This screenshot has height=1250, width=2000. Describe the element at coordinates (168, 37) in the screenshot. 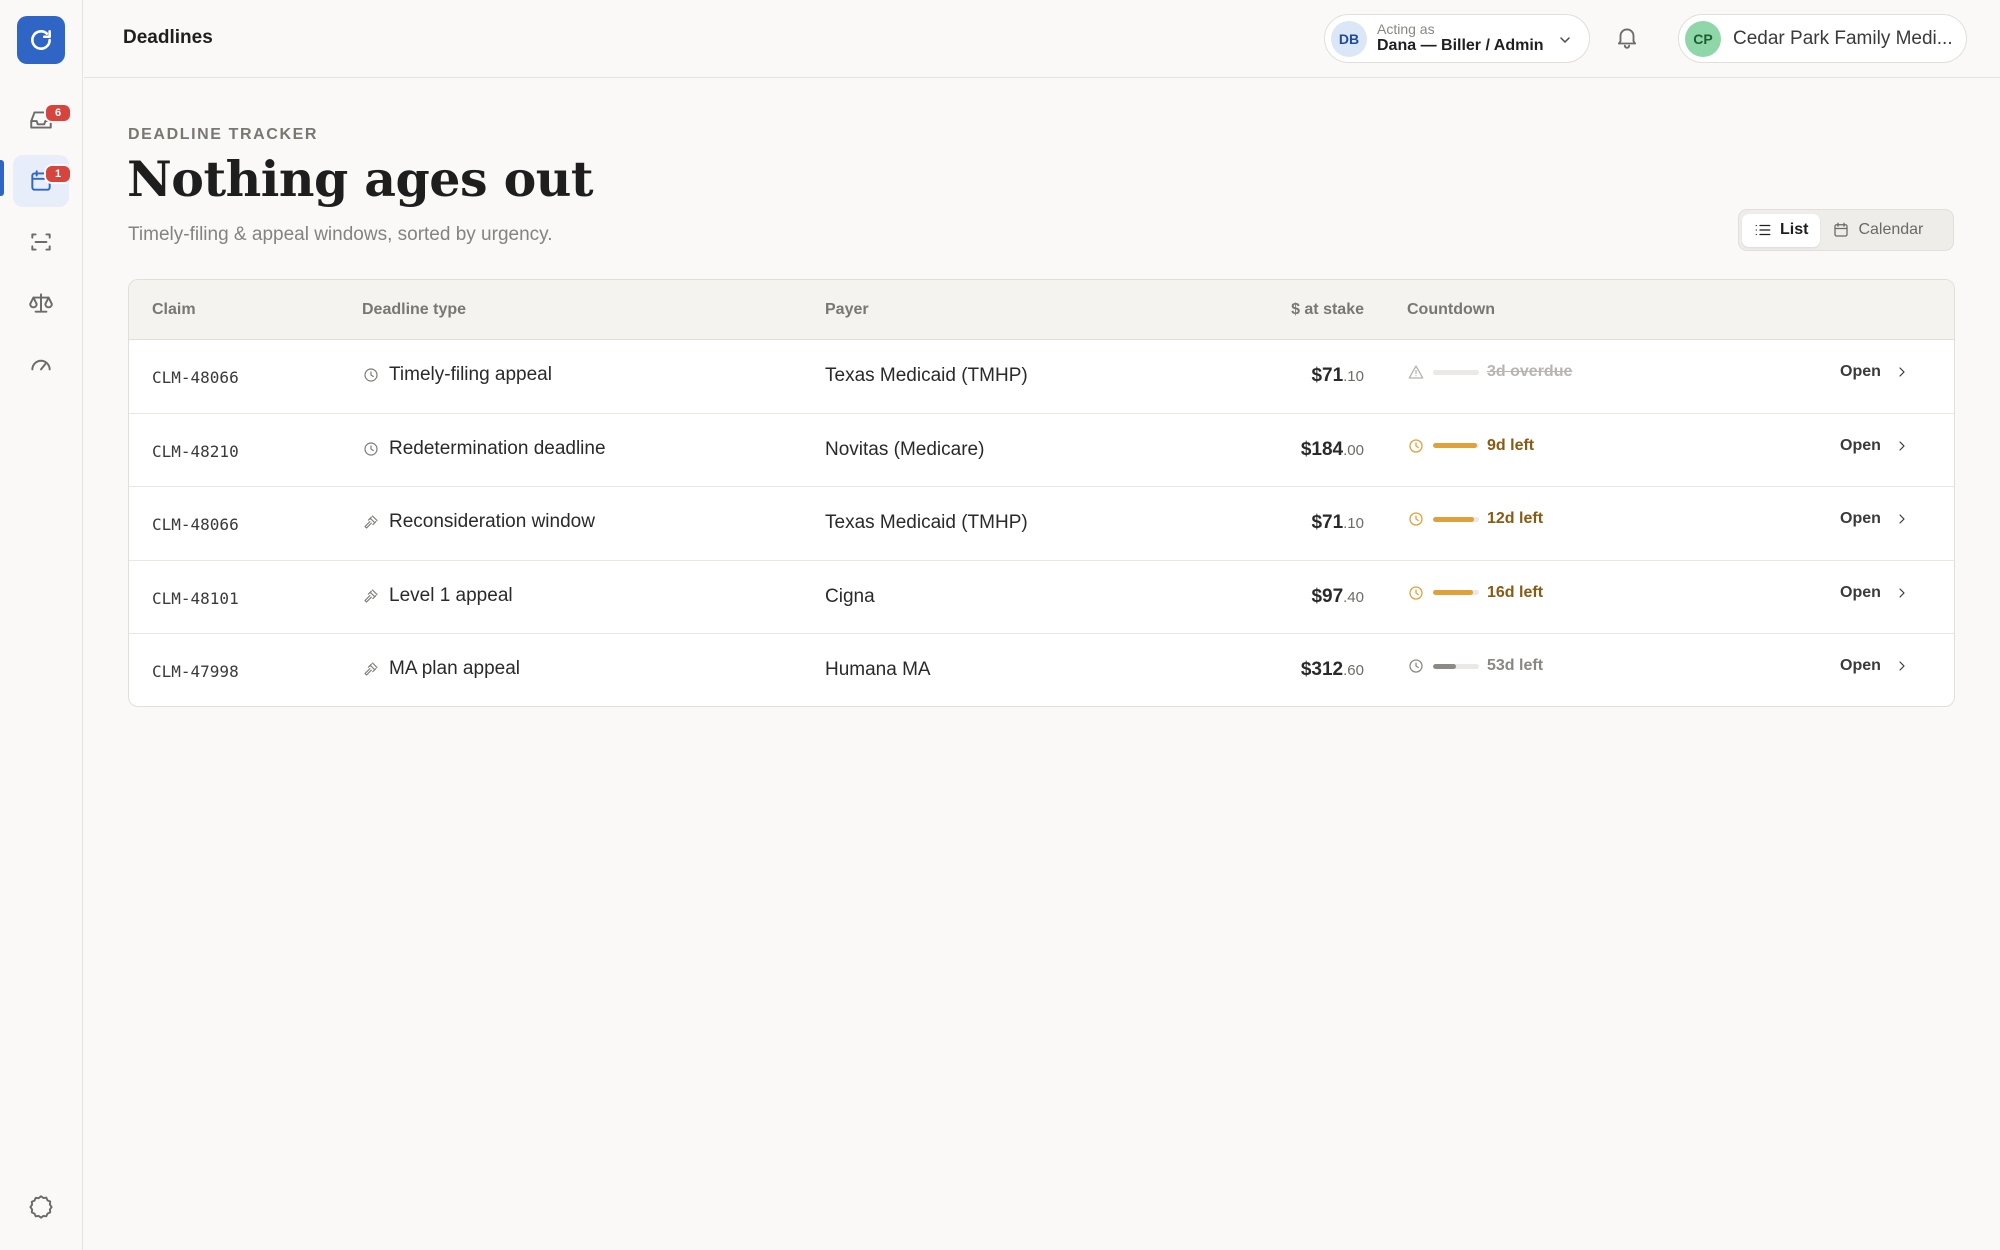

I see `top-bar-title: Deadlines` at that location.